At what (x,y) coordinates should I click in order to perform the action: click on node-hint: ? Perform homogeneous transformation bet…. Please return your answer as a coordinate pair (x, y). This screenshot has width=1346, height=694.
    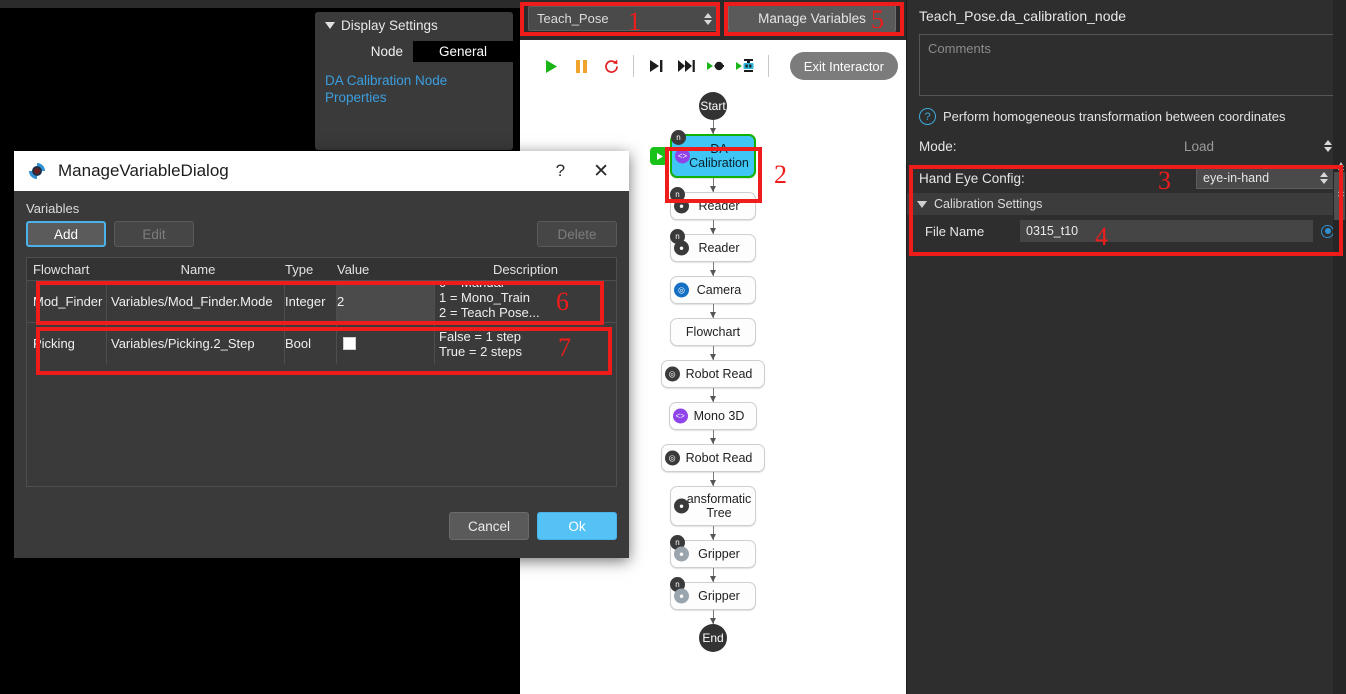
    Looking at the image, I should click on (1126, 114).